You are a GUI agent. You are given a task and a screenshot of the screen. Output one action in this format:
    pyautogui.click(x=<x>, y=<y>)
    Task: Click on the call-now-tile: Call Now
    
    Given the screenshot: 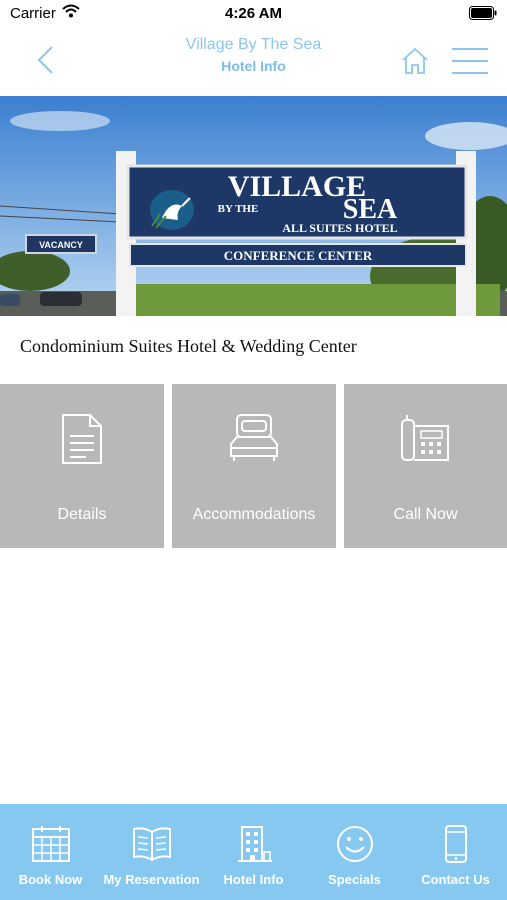 What is the action you would take?
    pyautogui.click(x=425, y=466)
    